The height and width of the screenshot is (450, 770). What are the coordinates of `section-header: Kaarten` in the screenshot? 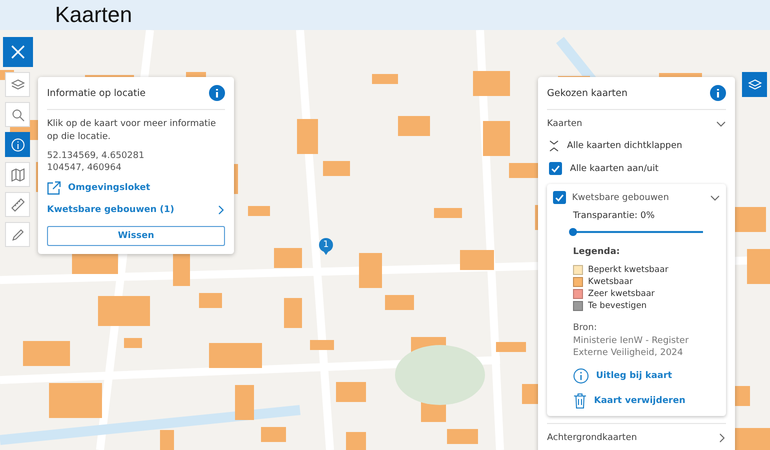 It's located at (636, 122).